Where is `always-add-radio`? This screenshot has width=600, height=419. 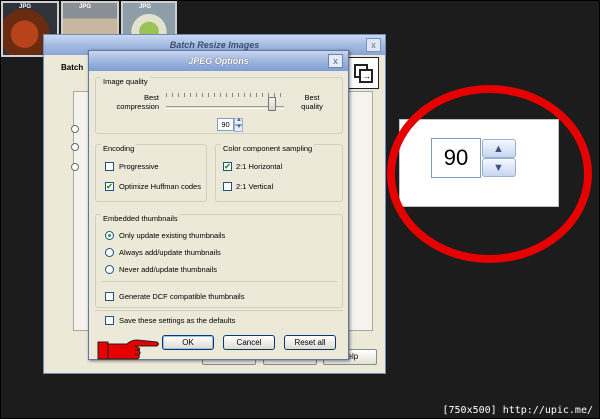 always-add-radio is located at coordinates (109, 252).